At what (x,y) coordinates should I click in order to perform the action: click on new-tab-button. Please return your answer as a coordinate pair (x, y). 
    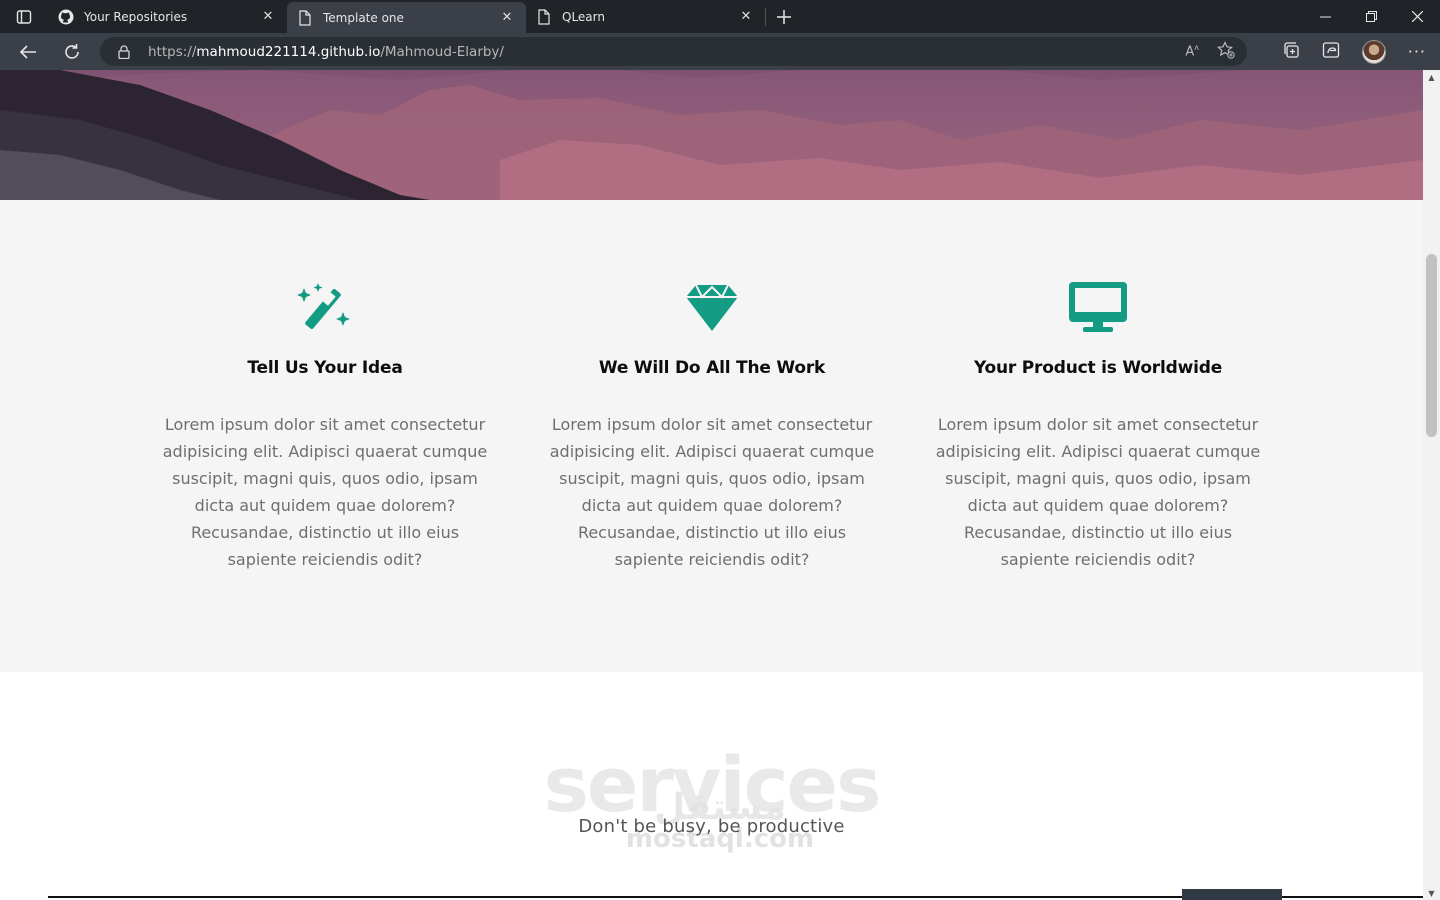
    Looking at the image, I should click on (784, 16).